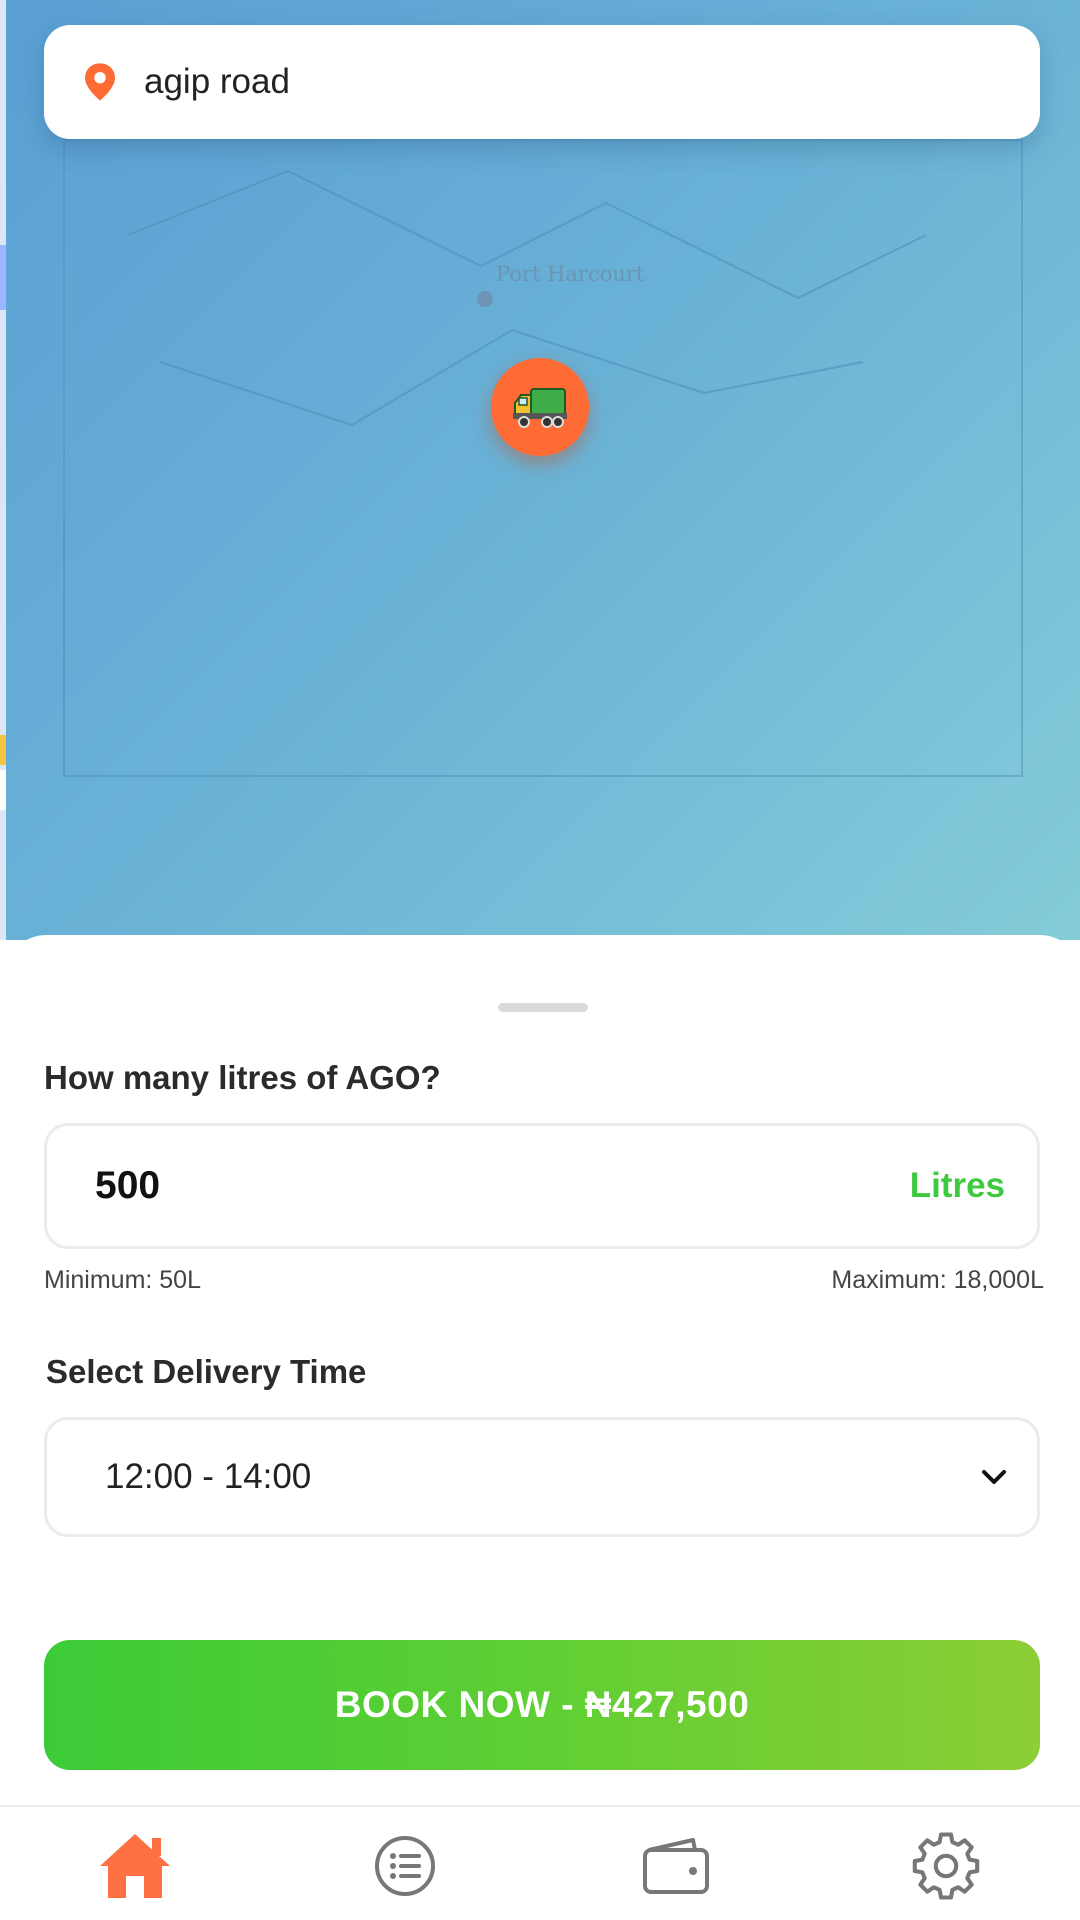 The image size is (1080, 1920). What do you see at coordinates (540, 1862) in the screenshot?
I see `bottom-navigation` at bounding box center [540, 1862].